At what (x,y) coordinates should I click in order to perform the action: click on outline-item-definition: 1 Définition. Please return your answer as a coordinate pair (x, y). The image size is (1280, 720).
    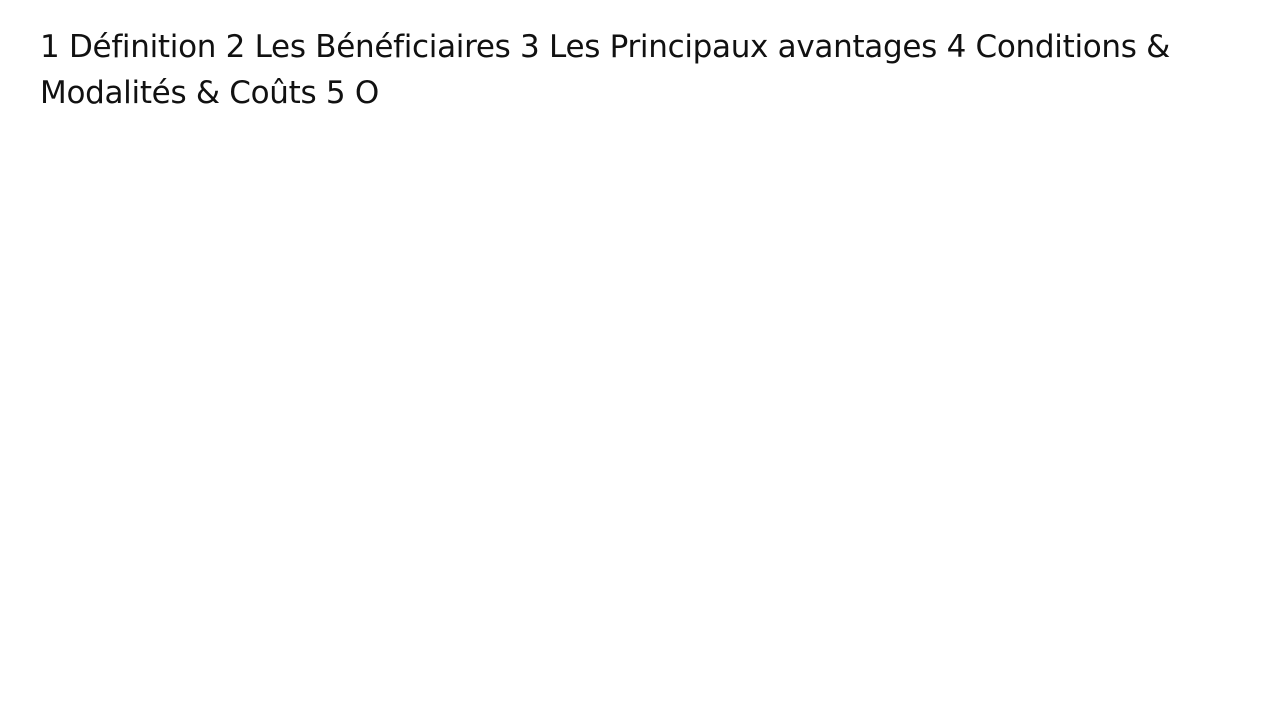
    Looking at the image, I should click on (128, 47).